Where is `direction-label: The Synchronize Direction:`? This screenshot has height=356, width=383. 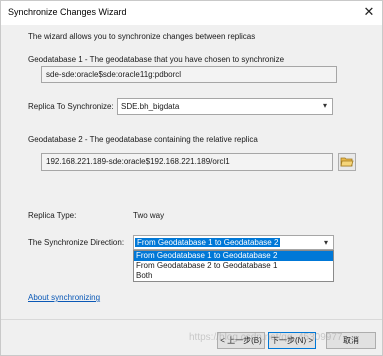 direction-label: The Synchronize Direction: is located at coordinates (76, 242).